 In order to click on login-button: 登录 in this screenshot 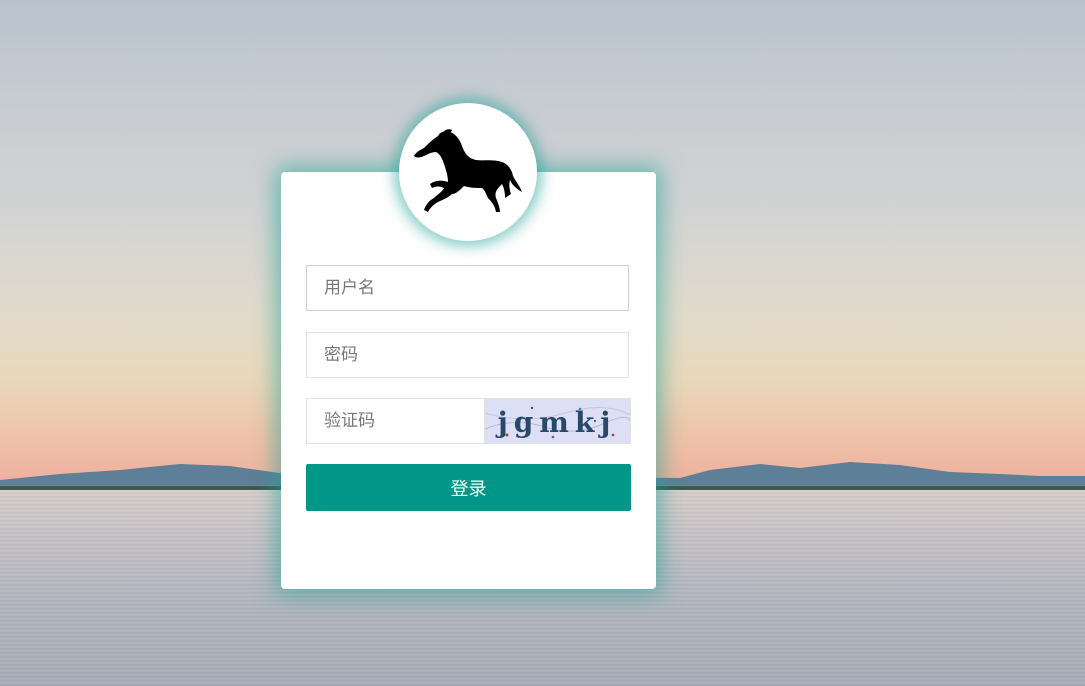, I will do `click(468, 487)`.